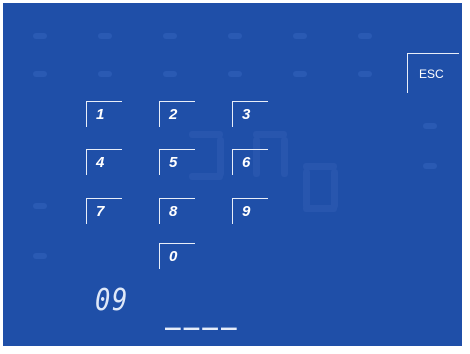  What do you see at coordinates (104, 114) in the screenshot?
I see `key-1-button: 1` at bounding box center [104, 114].